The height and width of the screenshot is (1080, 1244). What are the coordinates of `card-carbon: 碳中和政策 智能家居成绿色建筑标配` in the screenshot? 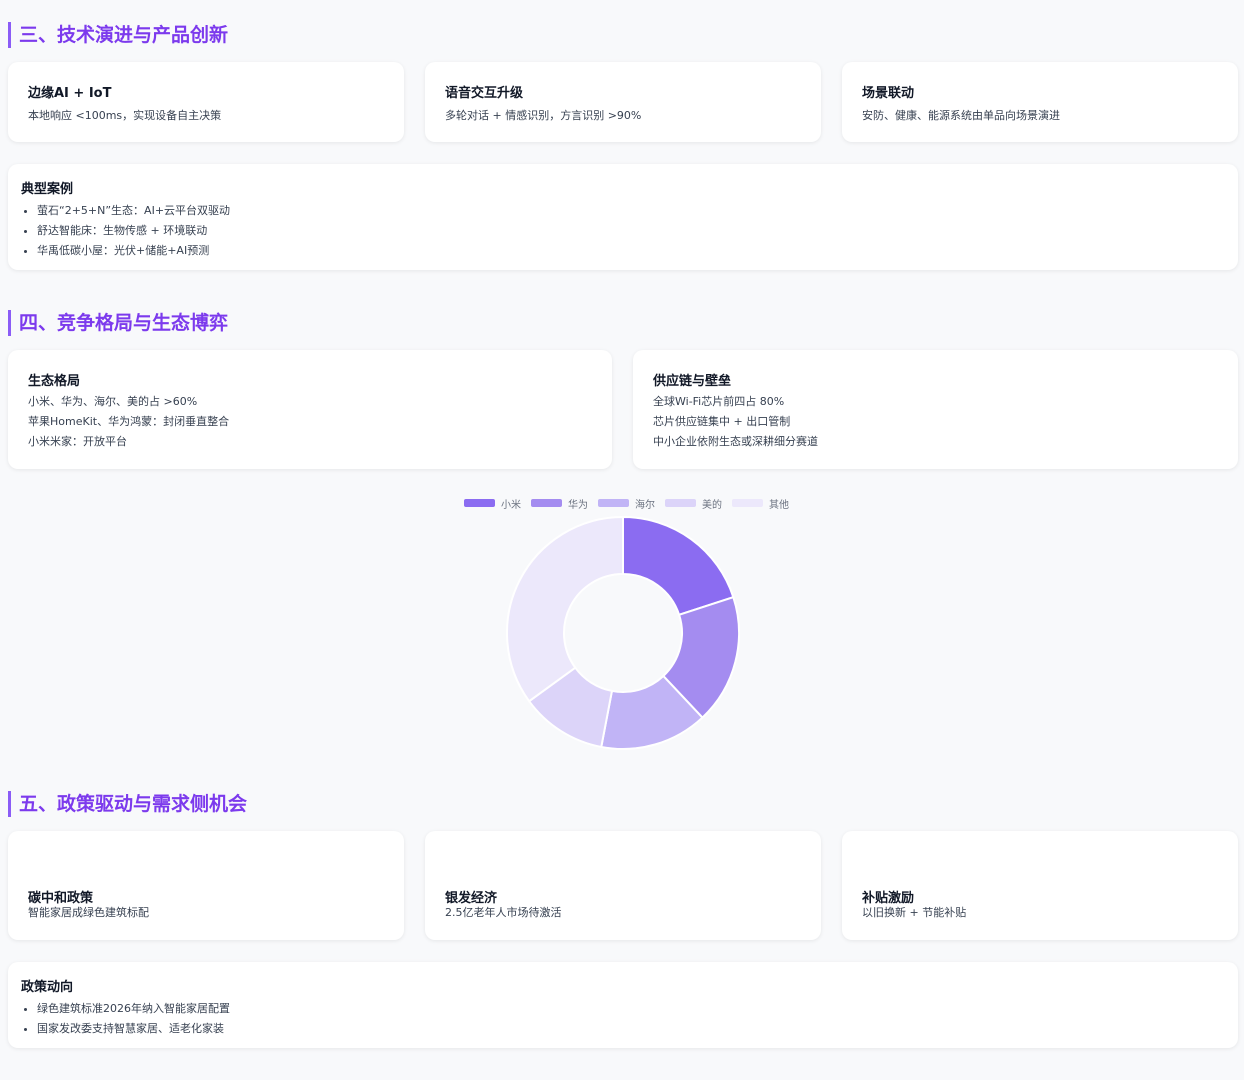 It's located at (206, 885).